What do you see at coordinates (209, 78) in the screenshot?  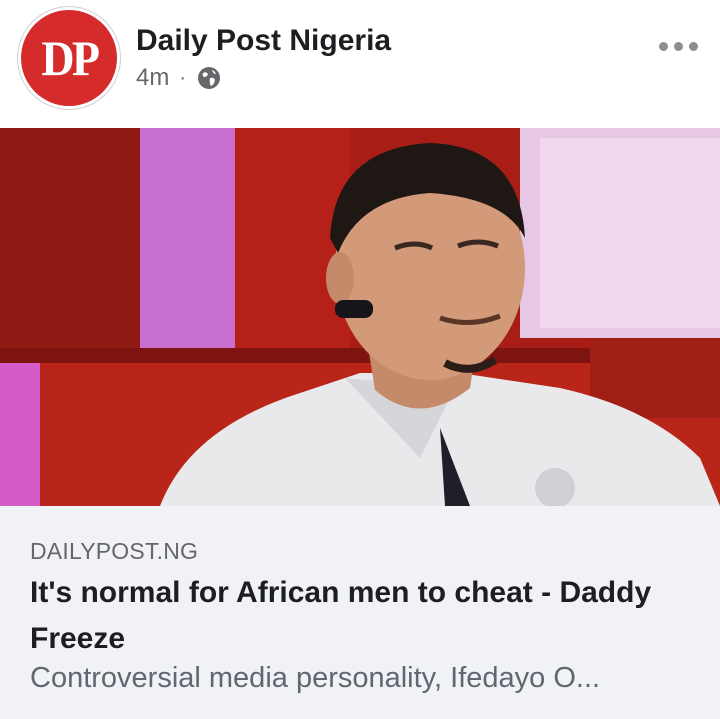 I see `globe-icon` at bounding box center [209, 78].